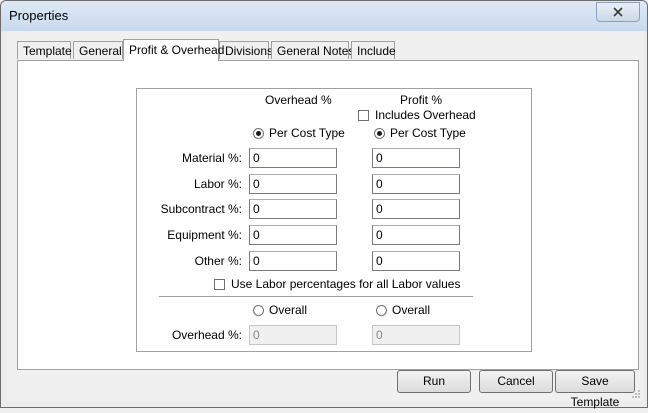 The height and width of the screenshot is (413, 648). I want to click on material-profit-input: 0, so click(416, 158).